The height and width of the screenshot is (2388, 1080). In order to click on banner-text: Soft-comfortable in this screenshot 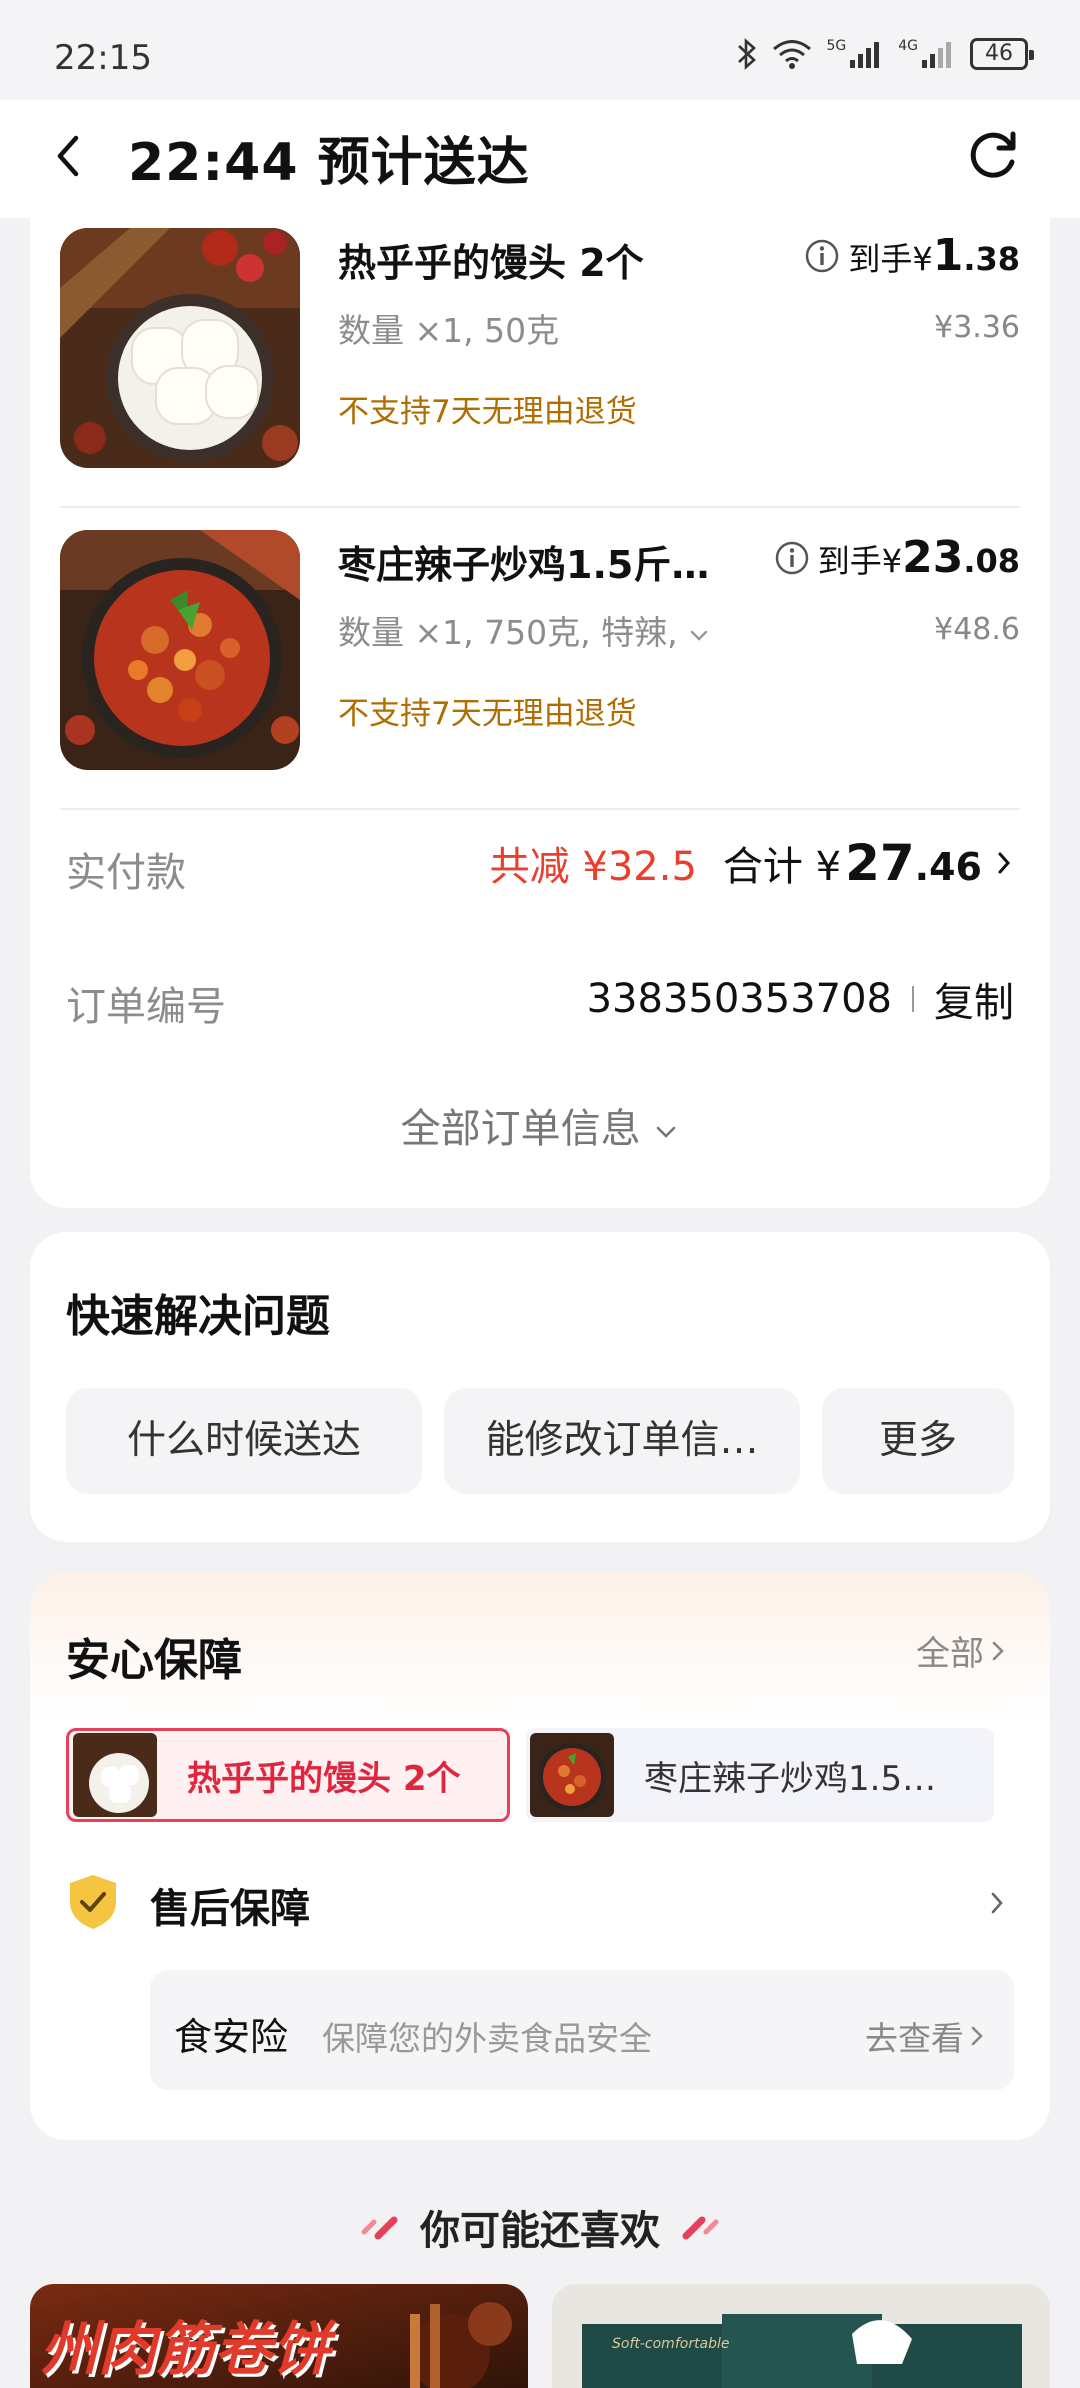, I will do `click(671, 2344)`.